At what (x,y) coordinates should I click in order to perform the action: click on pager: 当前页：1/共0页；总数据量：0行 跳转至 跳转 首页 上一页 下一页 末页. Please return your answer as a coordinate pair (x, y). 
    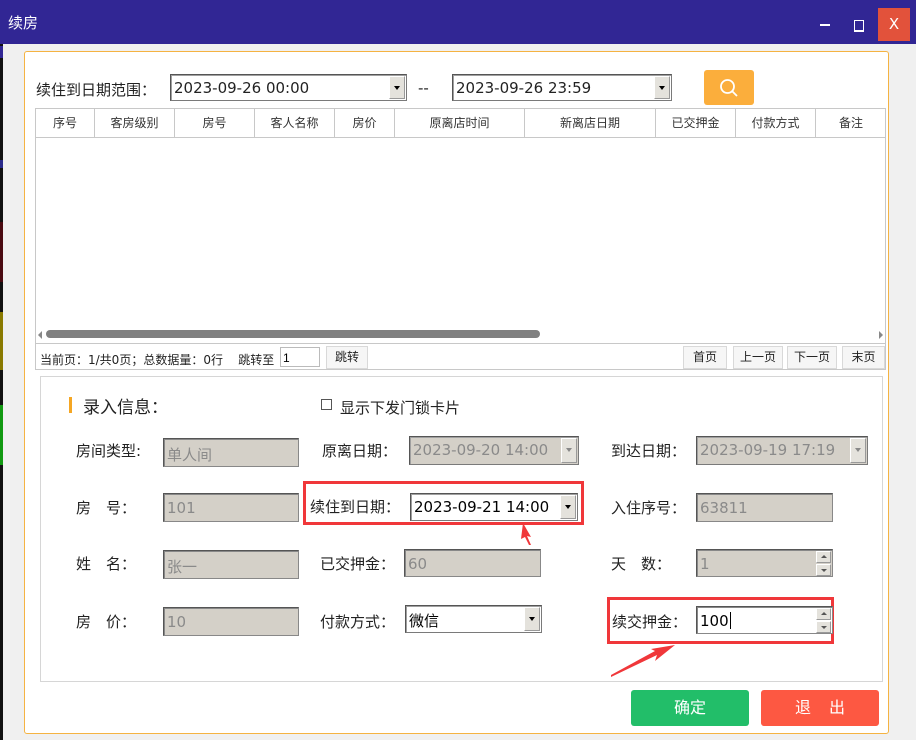
    Looking at the image, I should click on (460, 356).